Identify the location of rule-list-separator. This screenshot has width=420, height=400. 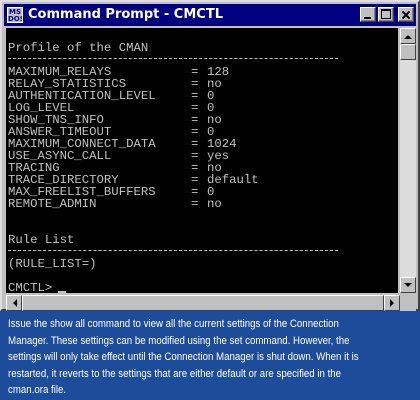
(173, 250).